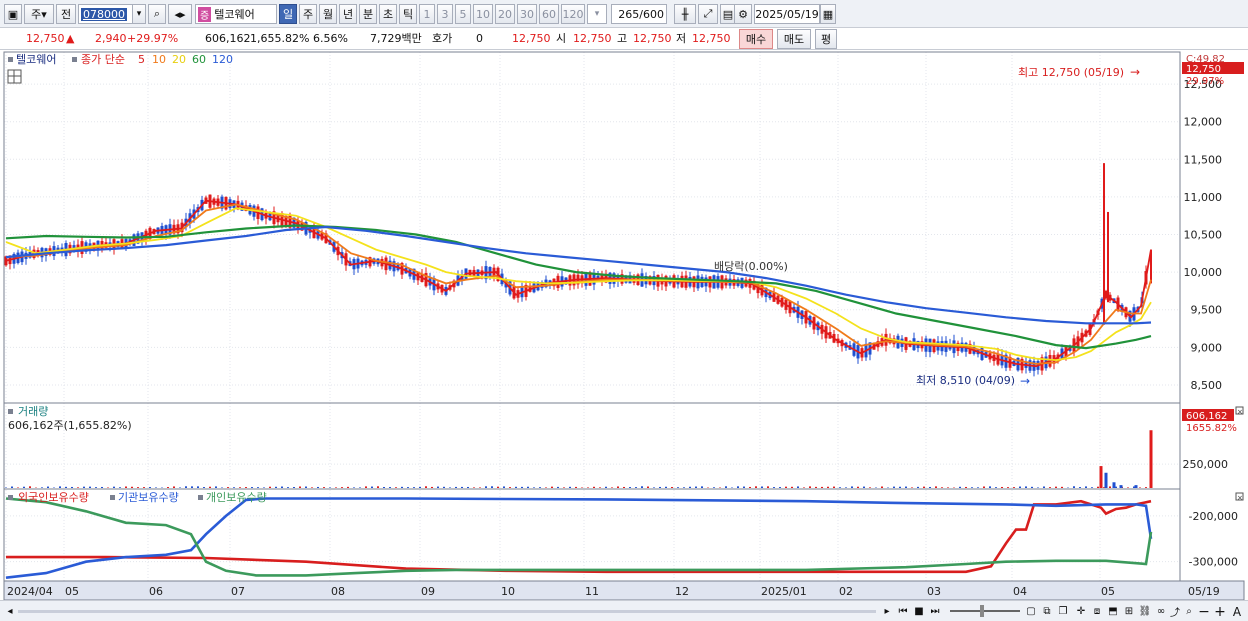 This screenshot has width=1248, height=621. Describe the element at coordinates (708, 14) in the screenshot. I see `chart-style-icon: ⤢` at that location.